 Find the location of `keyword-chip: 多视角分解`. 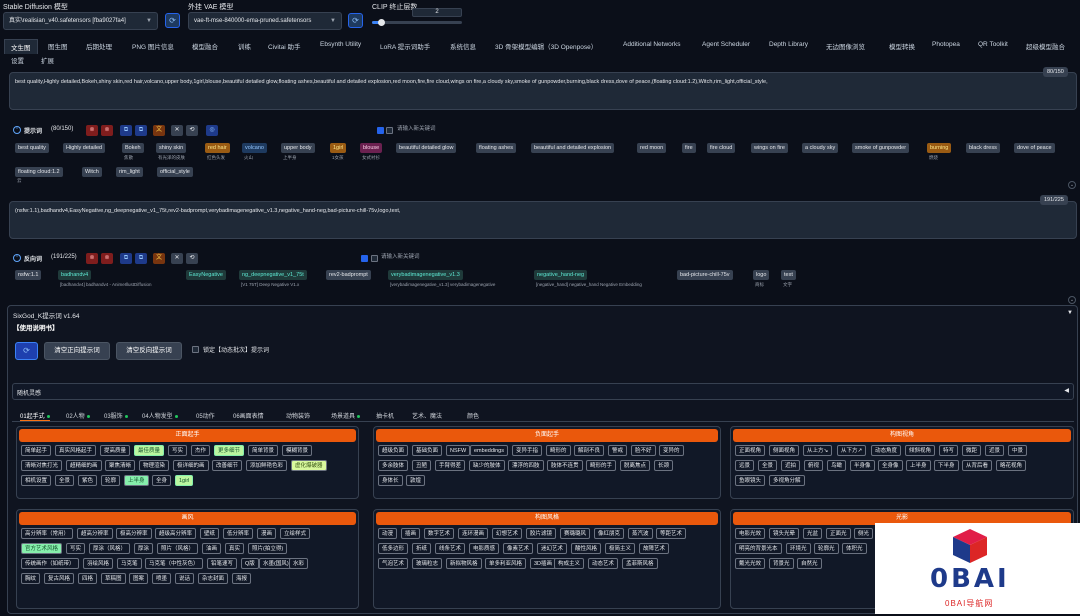

keyword-chip: 多视角分解 is located at coordinates (787, 480).